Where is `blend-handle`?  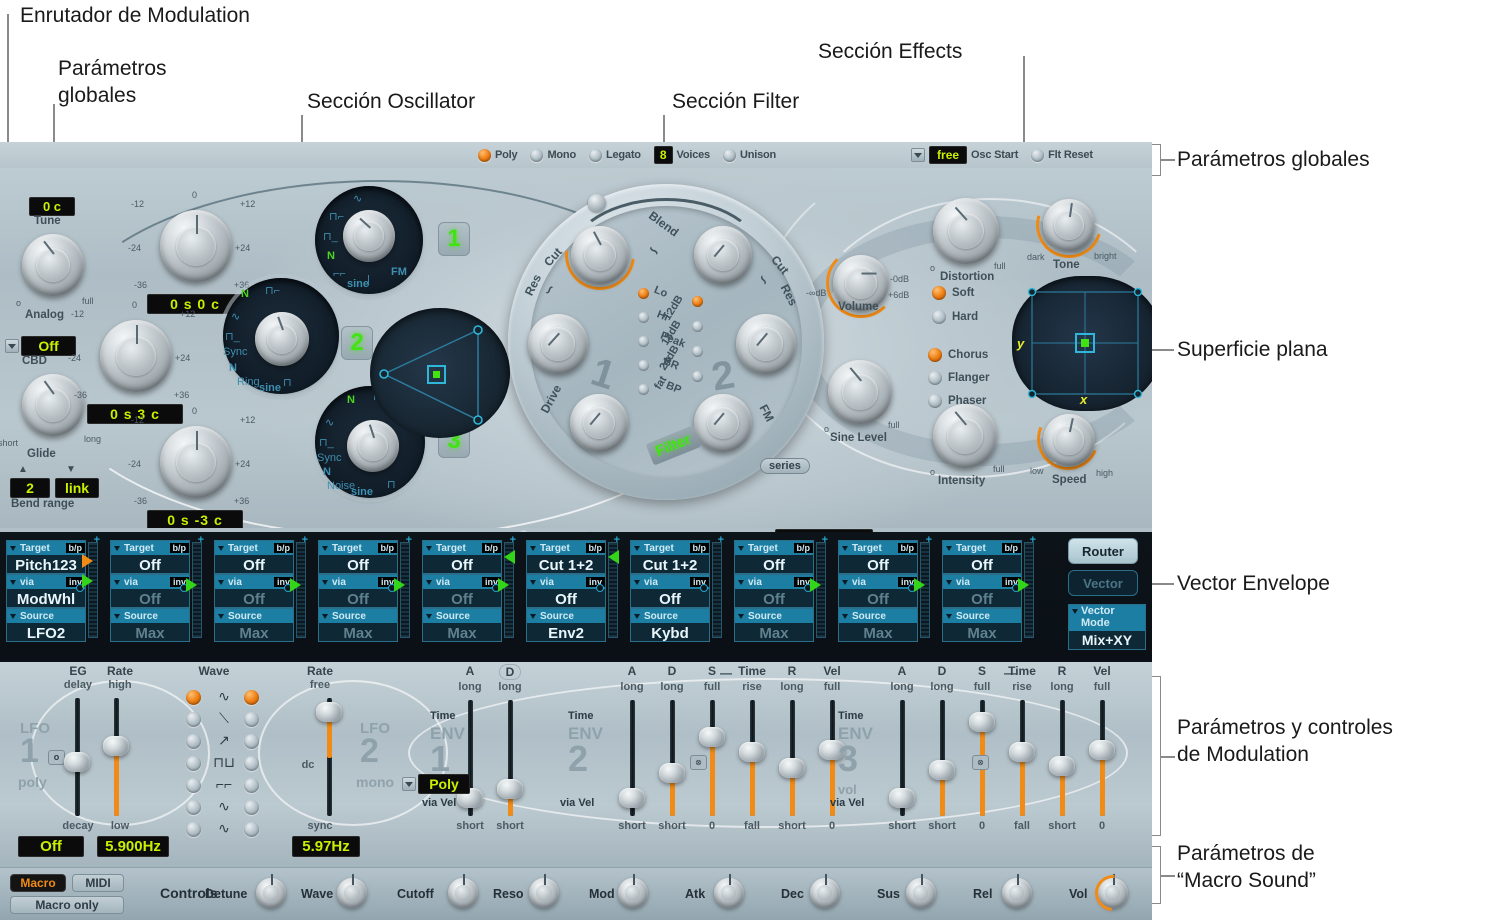 blend-handle is located at coordinates (597, 203).